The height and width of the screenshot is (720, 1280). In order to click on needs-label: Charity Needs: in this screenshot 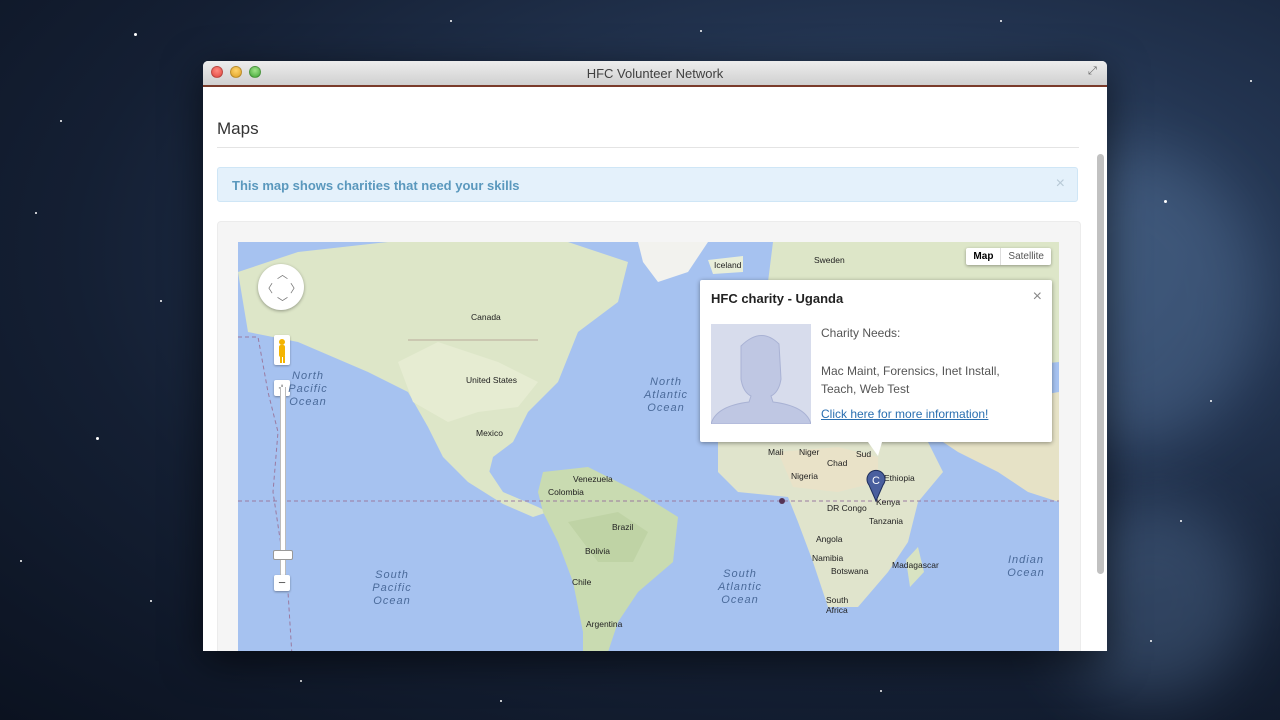, I will do `click(861, 333)`.